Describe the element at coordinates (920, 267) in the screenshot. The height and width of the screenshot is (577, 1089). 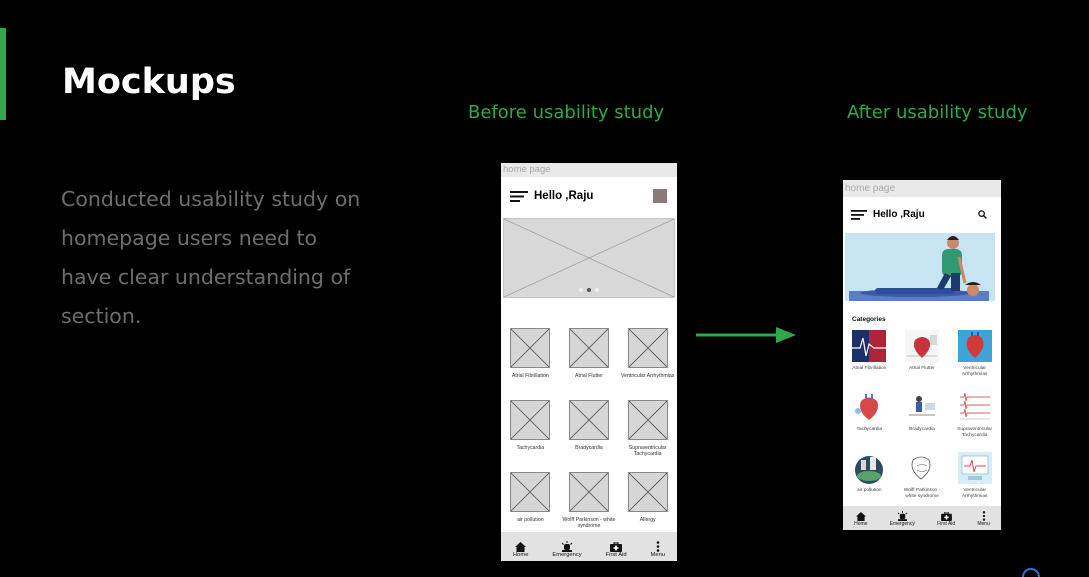
I see `cpr-banner-image` at that location.